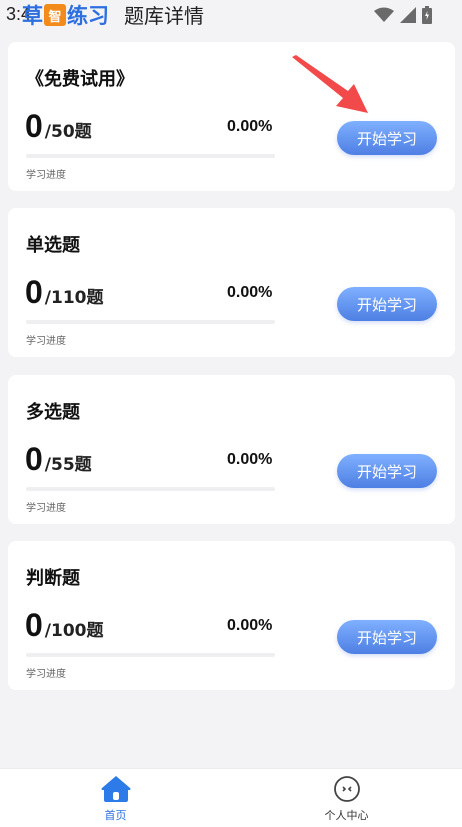 This screenshot has width=462, height=827. What do you see at coordinates (55, 15) in the screenshot?
I see `logo-badge: 智` at bounding box center [55, 15].